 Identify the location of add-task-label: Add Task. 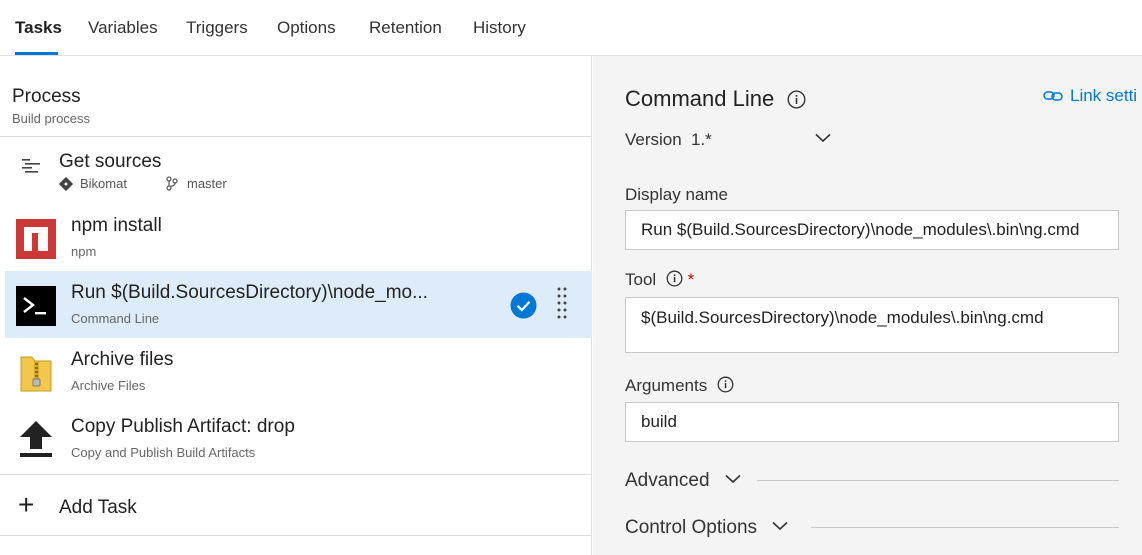
(98, 507).